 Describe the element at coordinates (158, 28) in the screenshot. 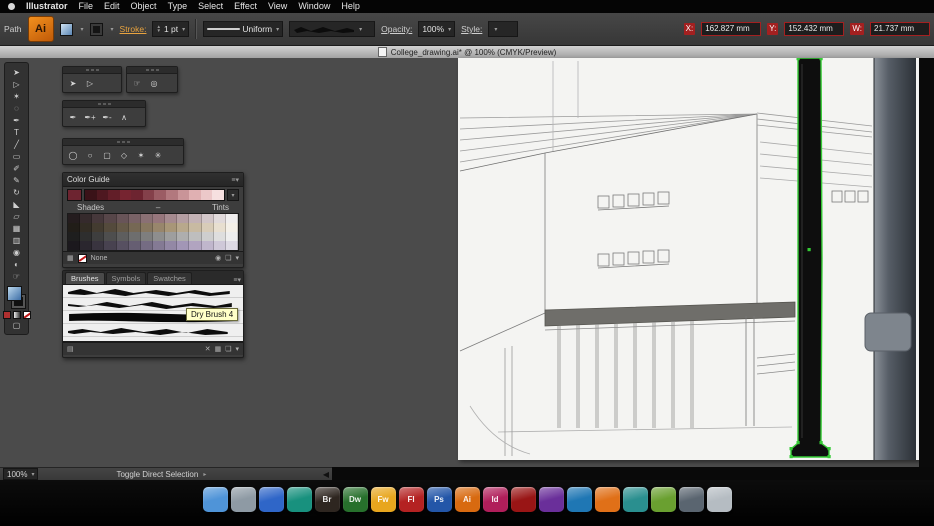

I see `stroke-weight-stepper: ▲ ▼` at that location.